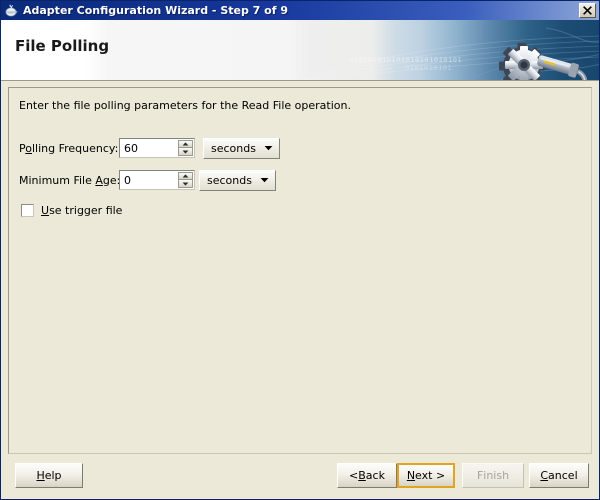  I want to click on polling-frequency-spinner, so click(157, 148).